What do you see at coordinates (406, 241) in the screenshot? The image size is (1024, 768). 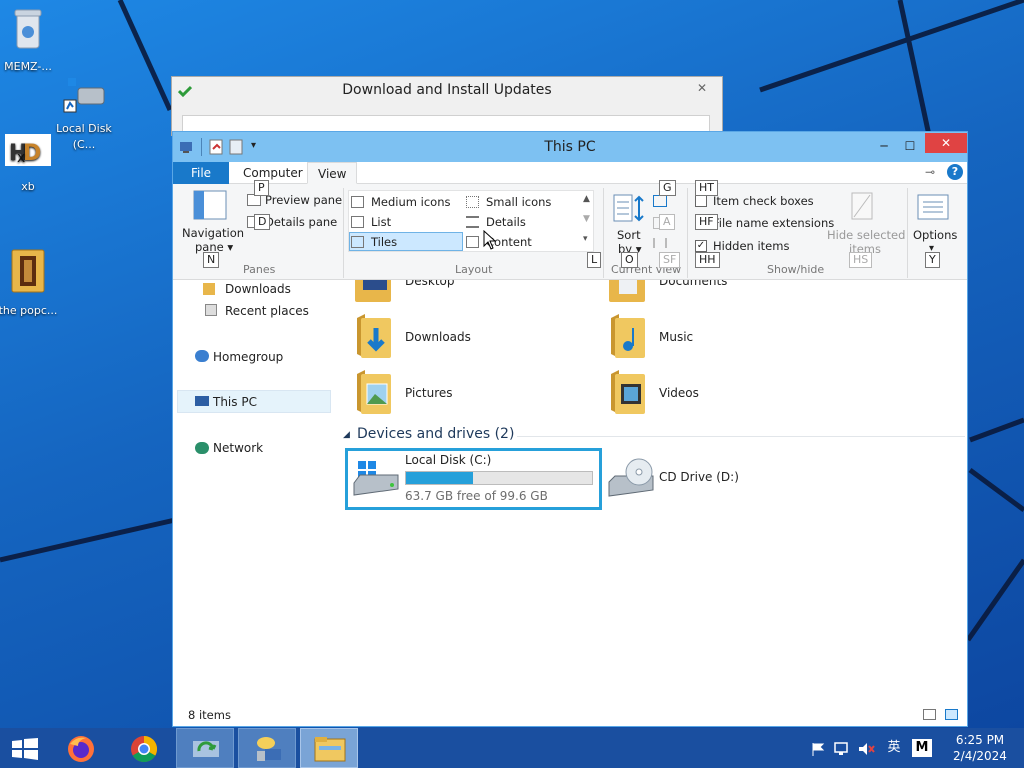 I see `layout-tiles-selected-bg` at bounding box center [406, 241].